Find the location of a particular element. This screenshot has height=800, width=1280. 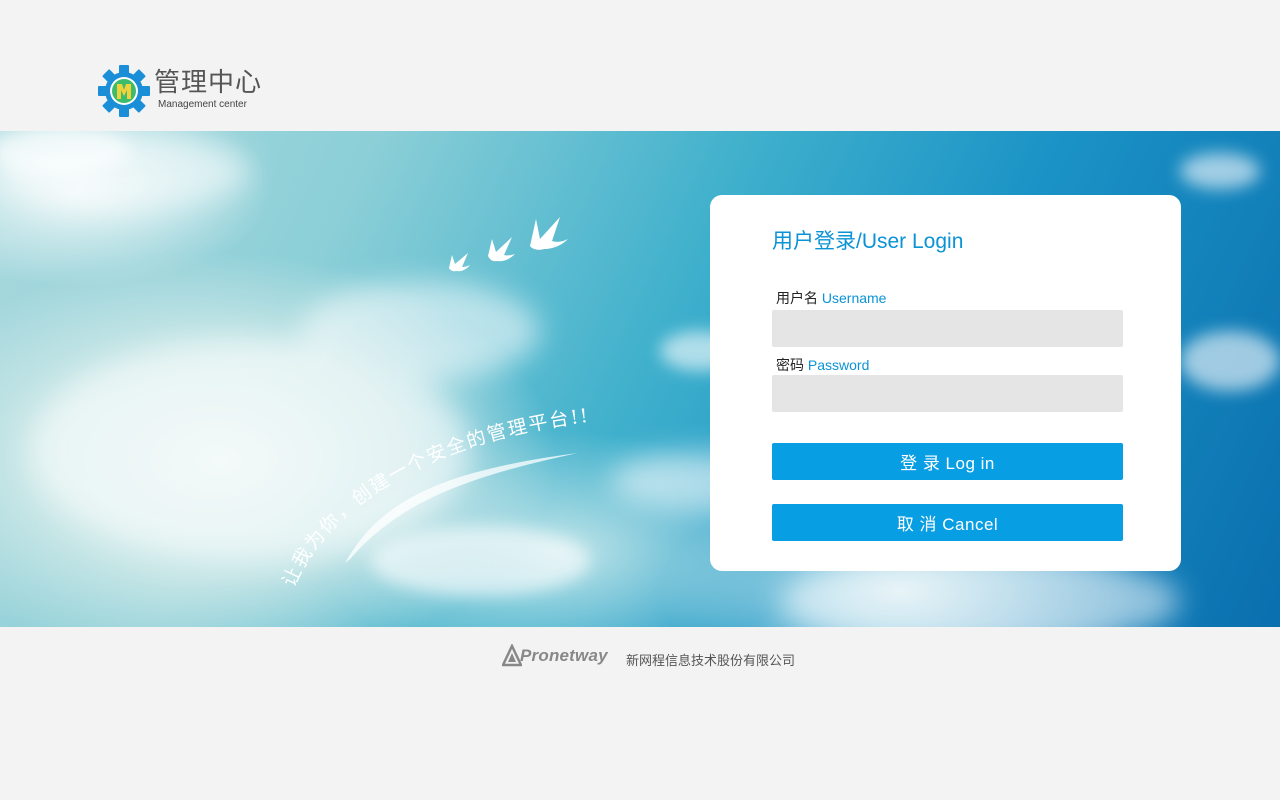

username-input is located at coordinates (947, 328).